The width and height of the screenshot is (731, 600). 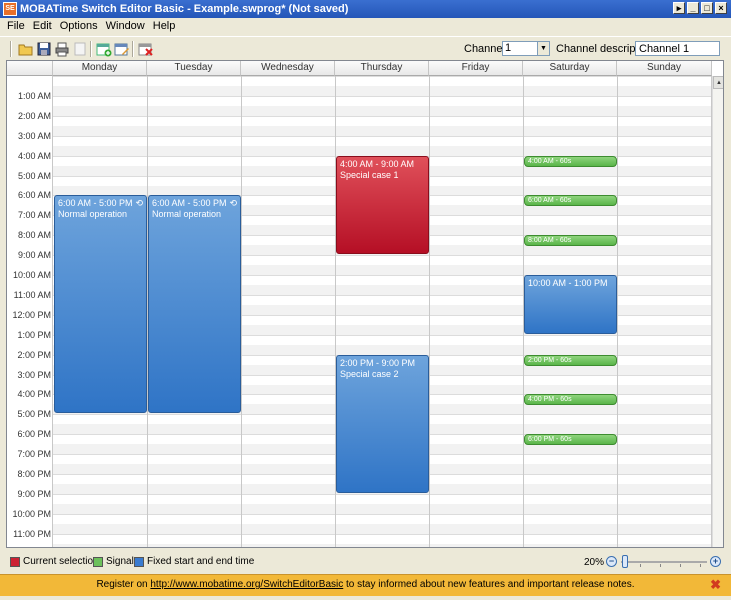 I want to click on day-header-monday: Monday, so click(x=100, y=68).